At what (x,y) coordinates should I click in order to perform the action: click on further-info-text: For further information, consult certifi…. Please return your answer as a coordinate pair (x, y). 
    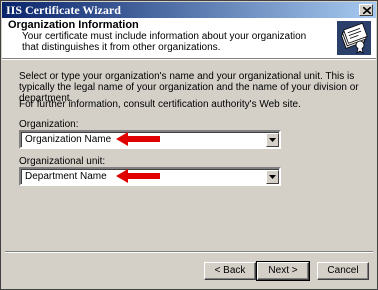
    Looking at the image, I should click on (160, 104).